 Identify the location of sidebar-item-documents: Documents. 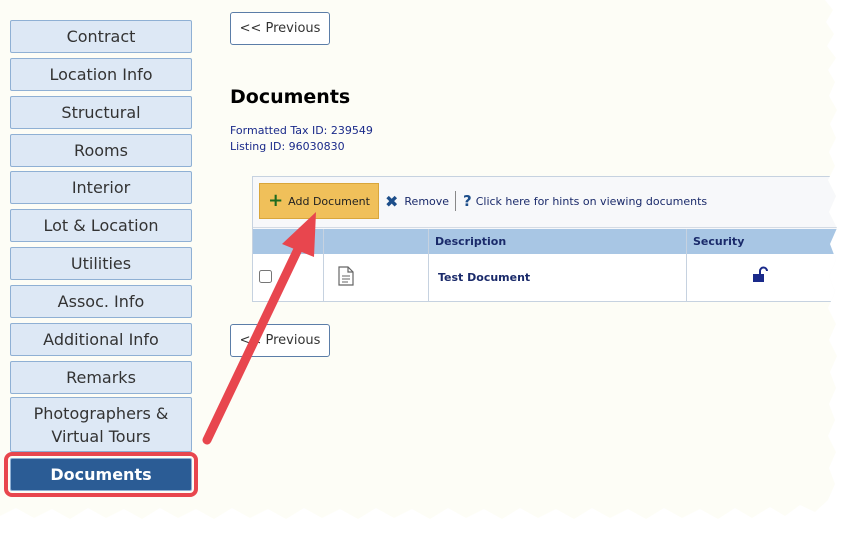
(101, 474).